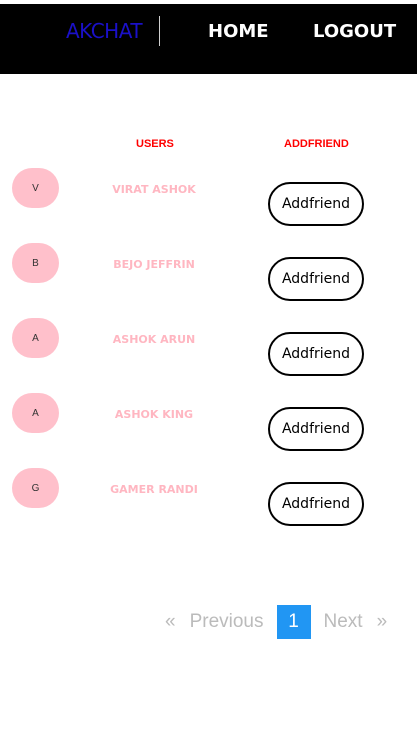  Describe the element at coordinates (316, 144) in the screenshot. I see `addfriend-column-header: ADDFRIEND` at that location.